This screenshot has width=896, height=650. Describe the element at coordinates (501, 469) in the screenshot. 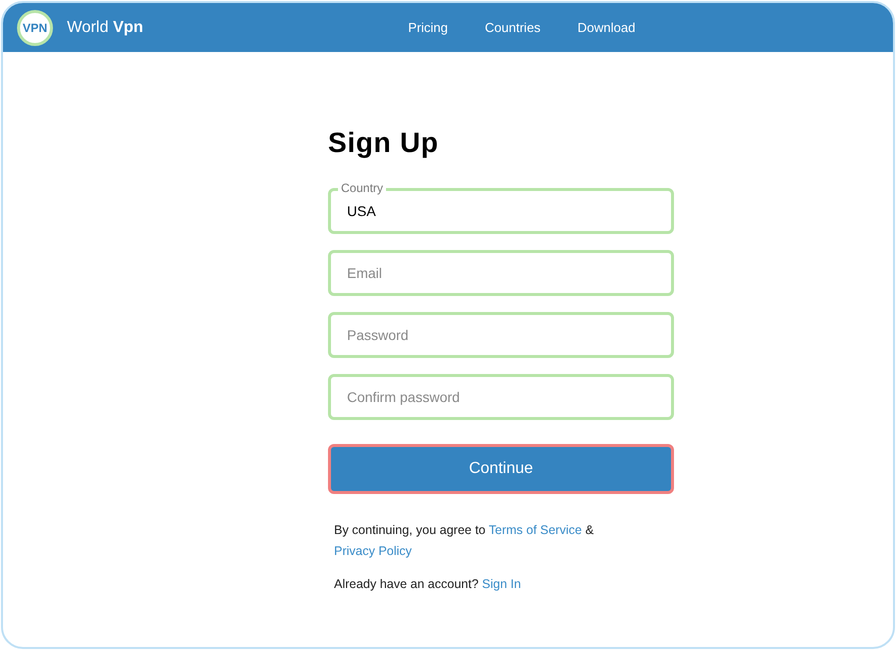

I see `continue-button: Continue` at that location.